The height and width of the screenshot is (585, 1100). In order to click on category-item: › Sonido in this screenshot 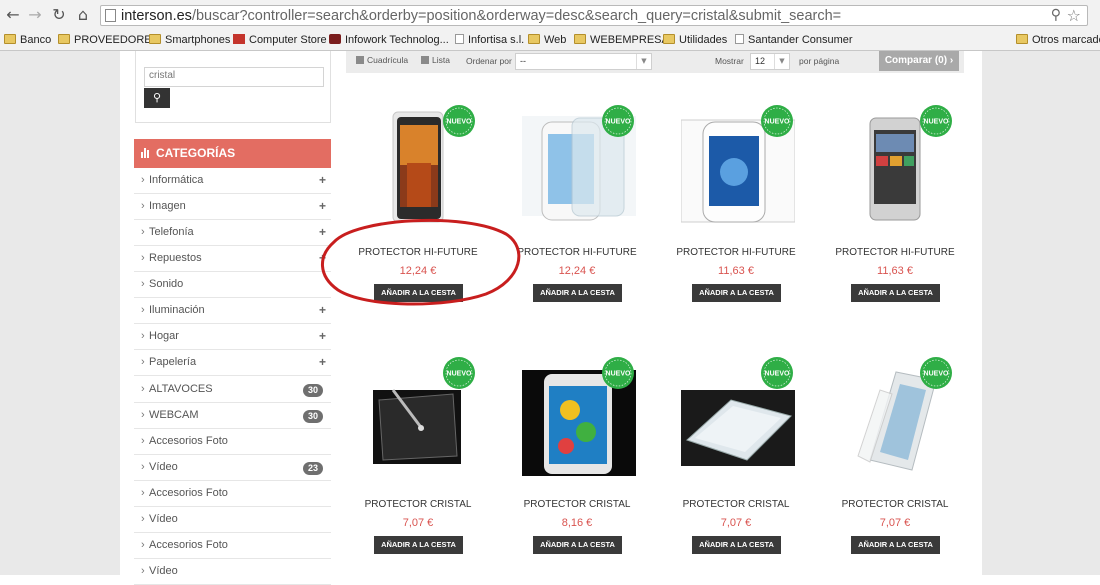, I will do `click(232, 285)`.